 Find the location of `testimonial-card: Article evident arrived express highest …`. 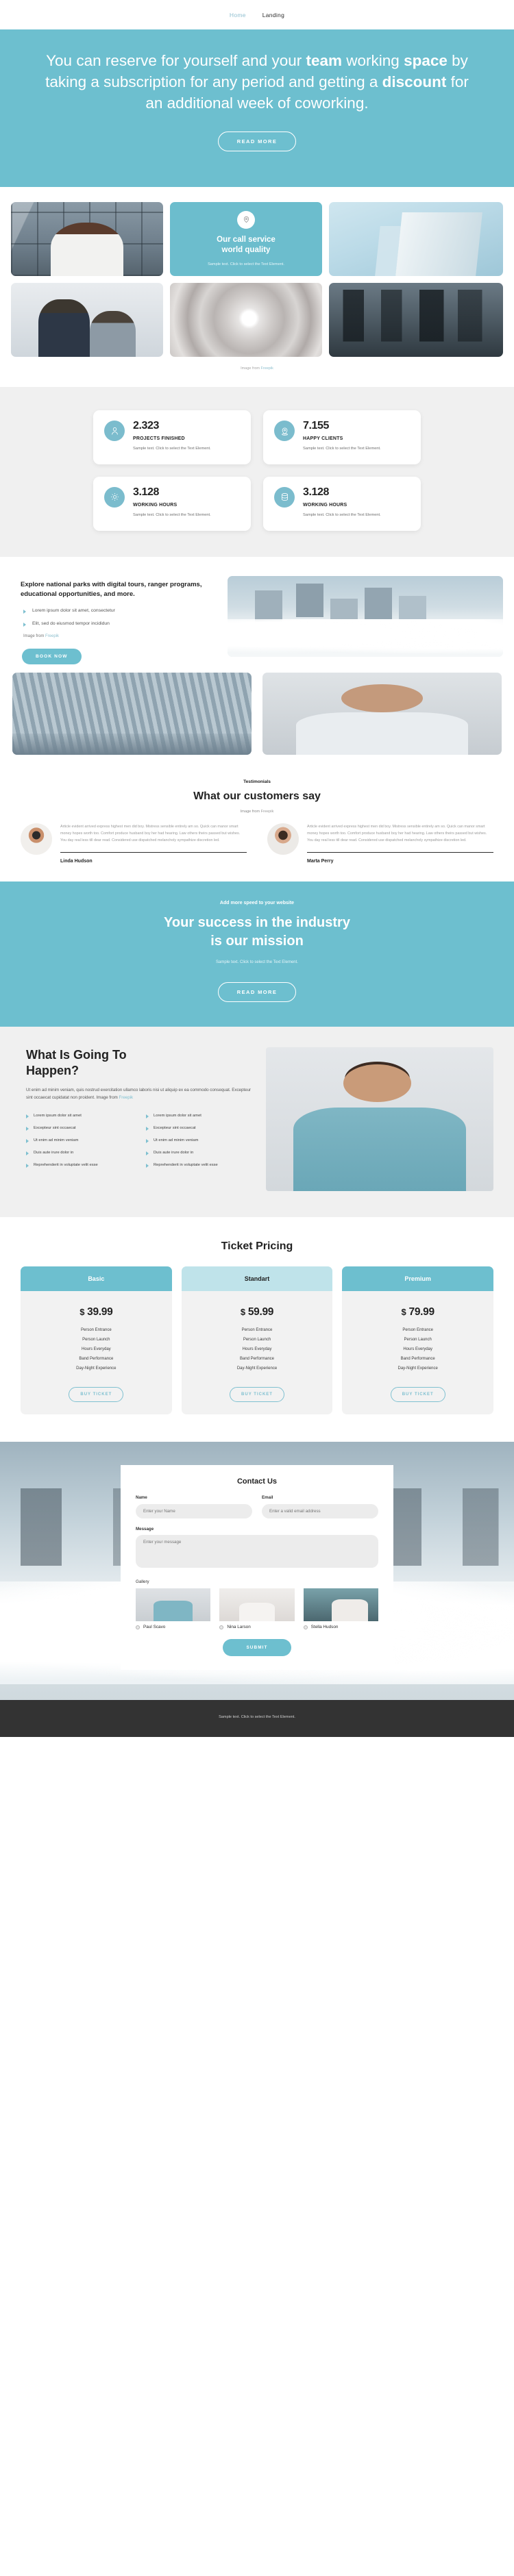

testimonial-card: Article evident arrived express highest … is located at coordinates (380, 843).